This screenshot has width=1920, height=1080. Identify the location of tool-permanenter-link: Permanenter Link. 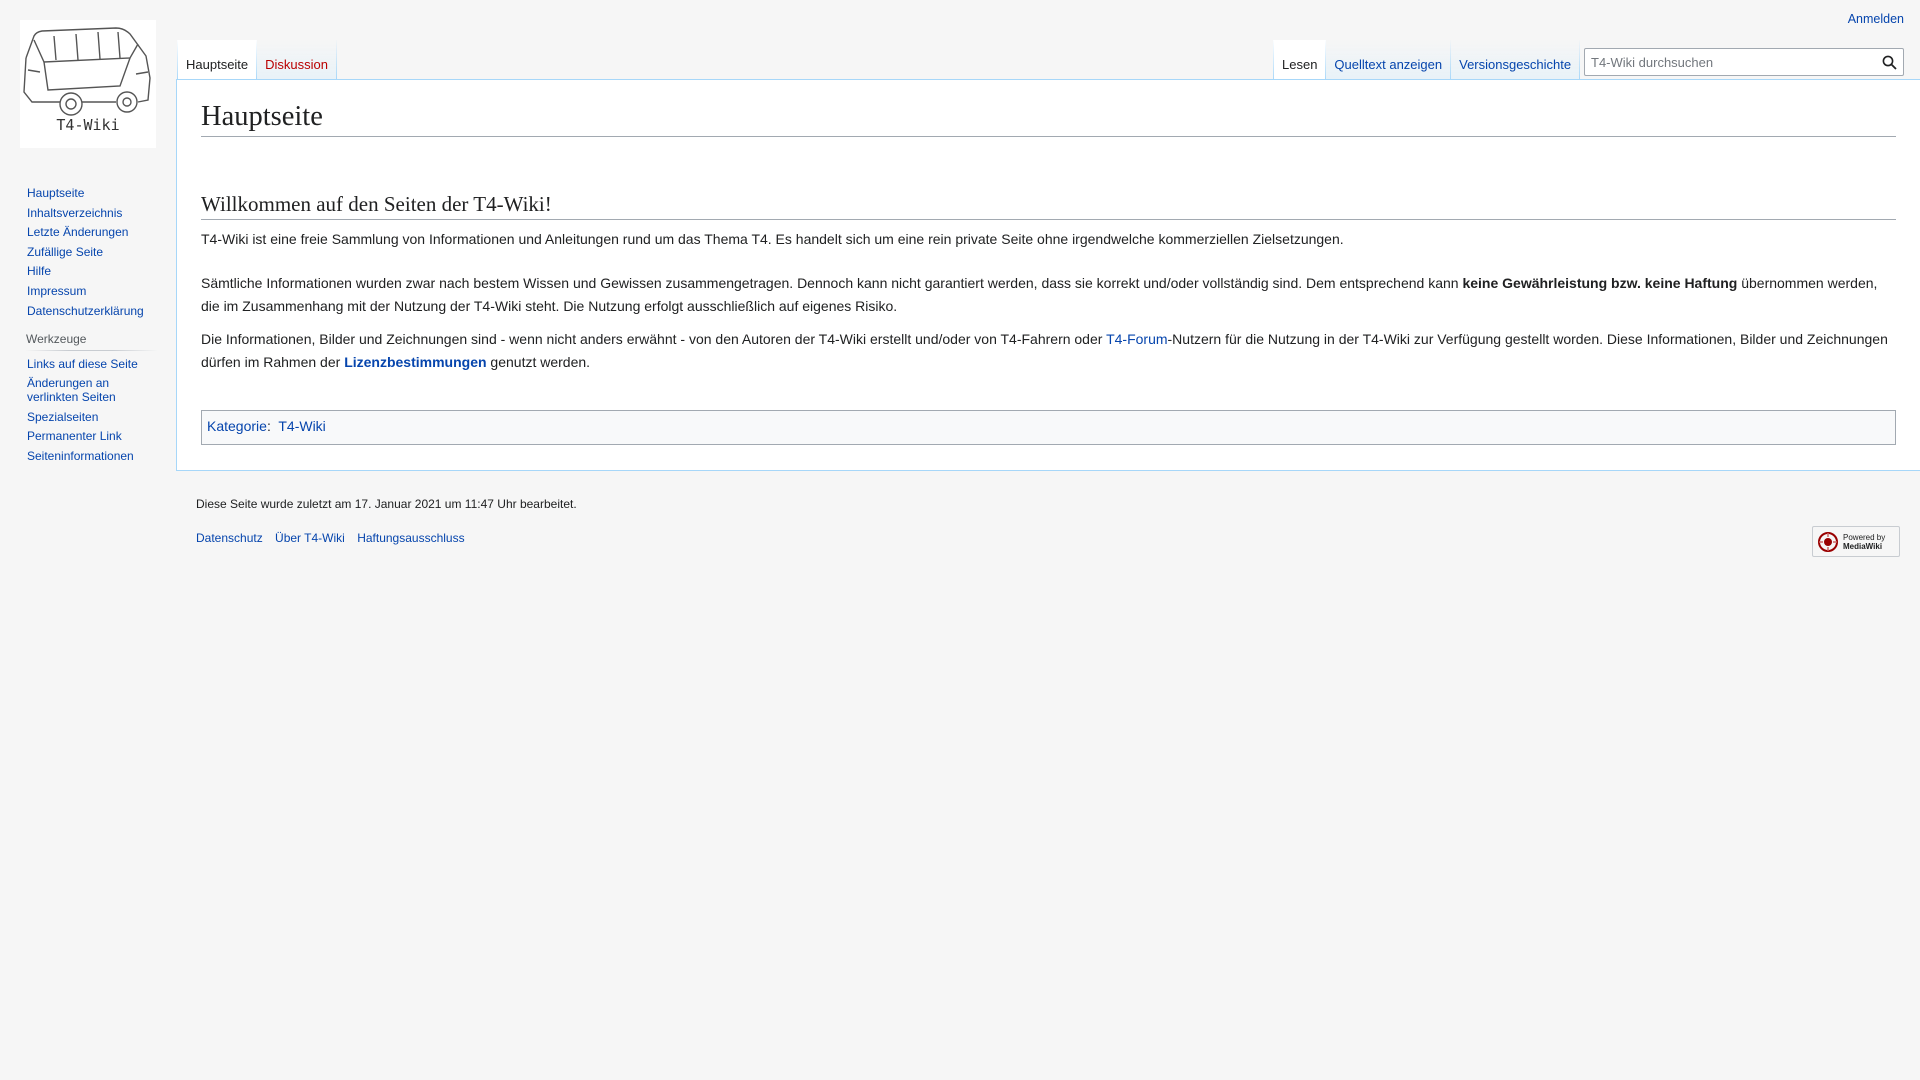
(74, 436).